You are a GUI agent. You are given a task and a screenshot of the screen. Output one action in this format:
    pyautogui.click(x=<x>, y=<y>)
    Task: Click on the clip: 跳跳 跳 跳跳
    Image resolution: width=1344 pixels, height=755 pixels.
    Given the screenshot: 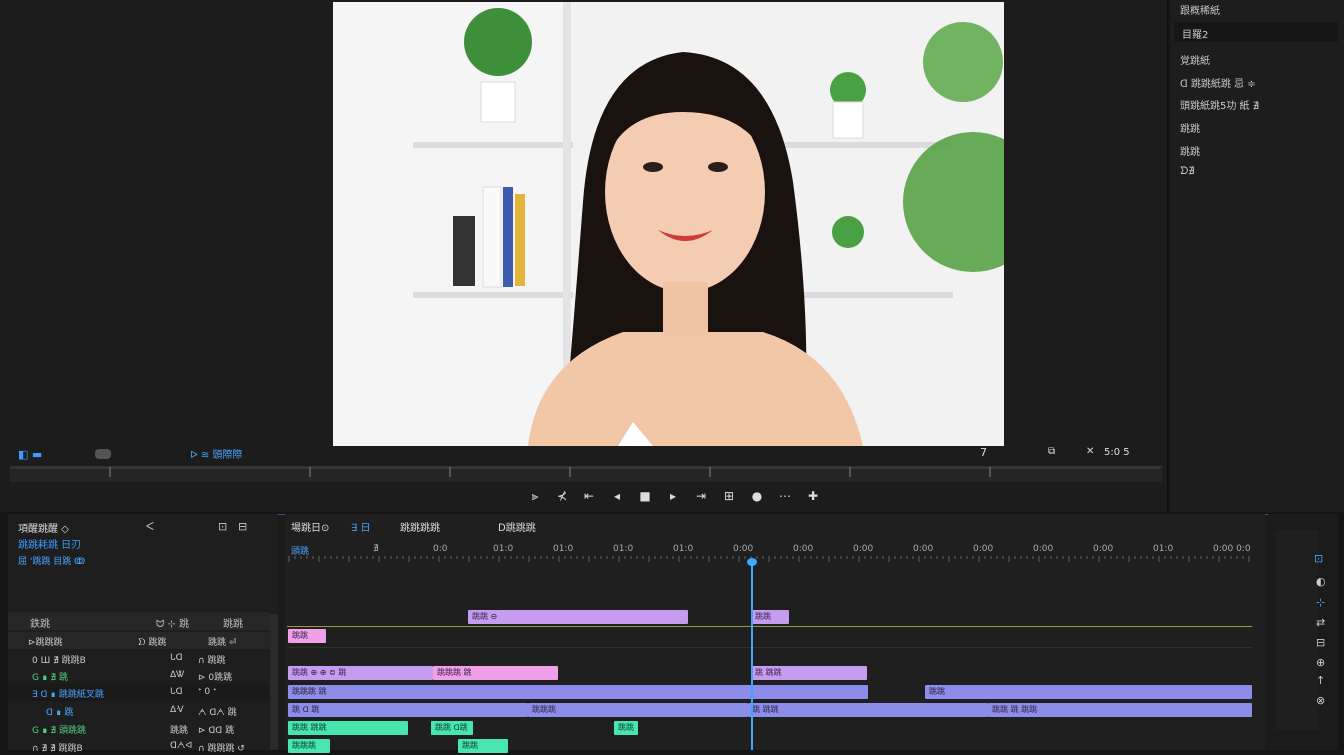 What is the action you would take?
    pyautogui.click(x=1120, y=710)
    